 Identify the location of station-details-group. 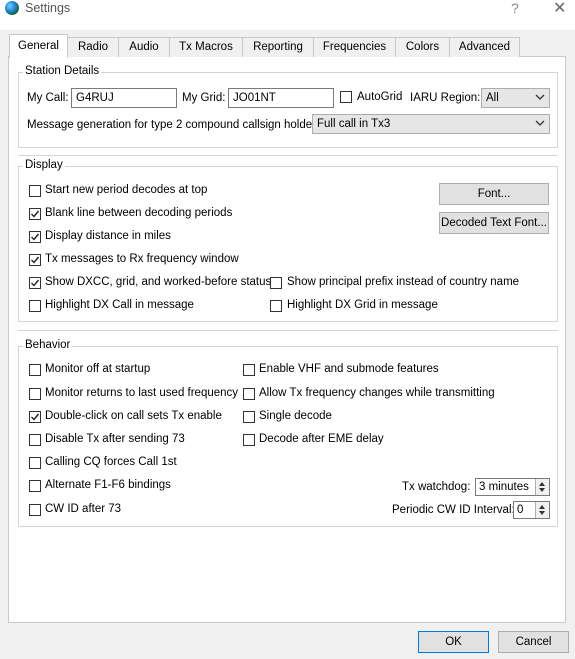
(288, 110).